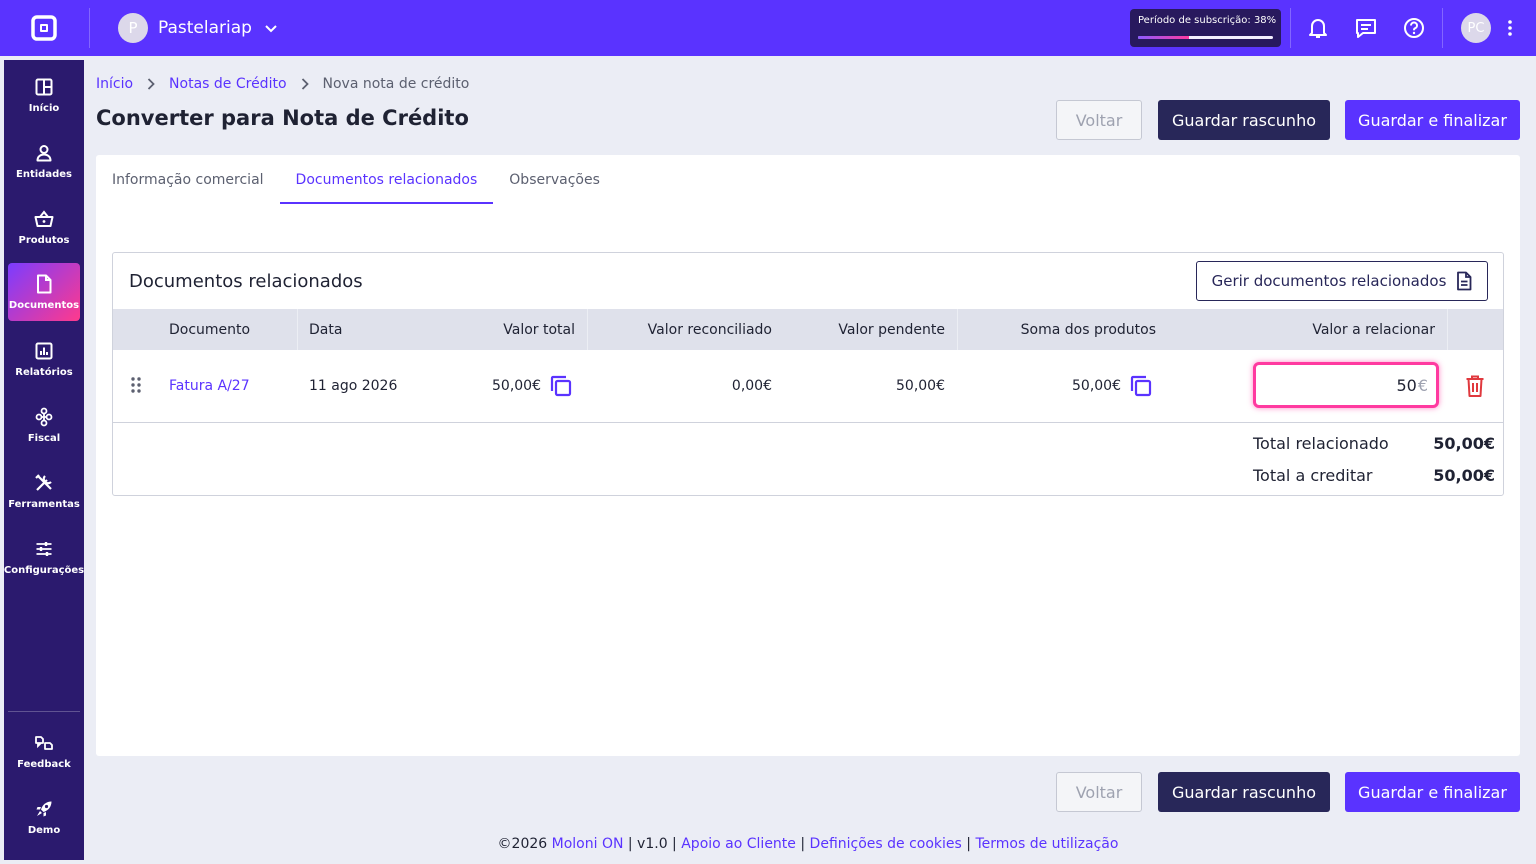  What do you see at coordinates (652, 844) in the screenshot?
I see `footer-version: | v1.0 |` at bounding box center [652, 844].